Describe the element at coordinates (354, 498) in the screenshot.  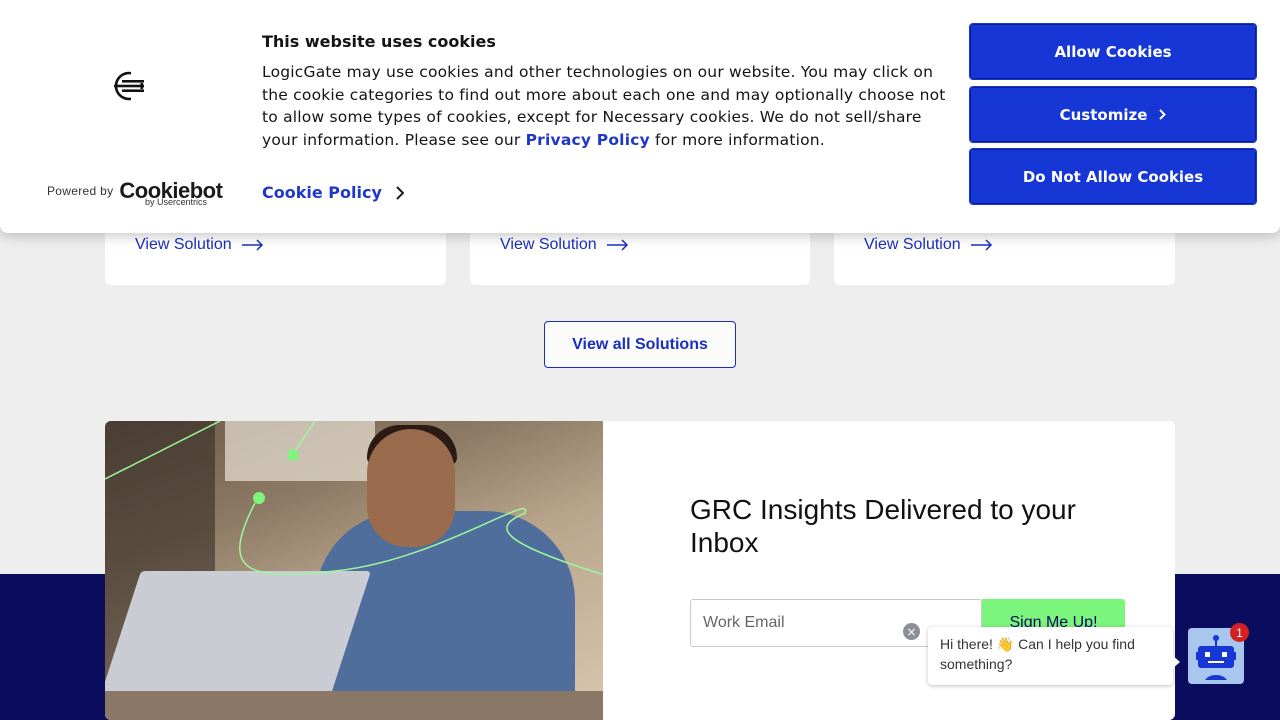
I see `decorative-curve` at that location.